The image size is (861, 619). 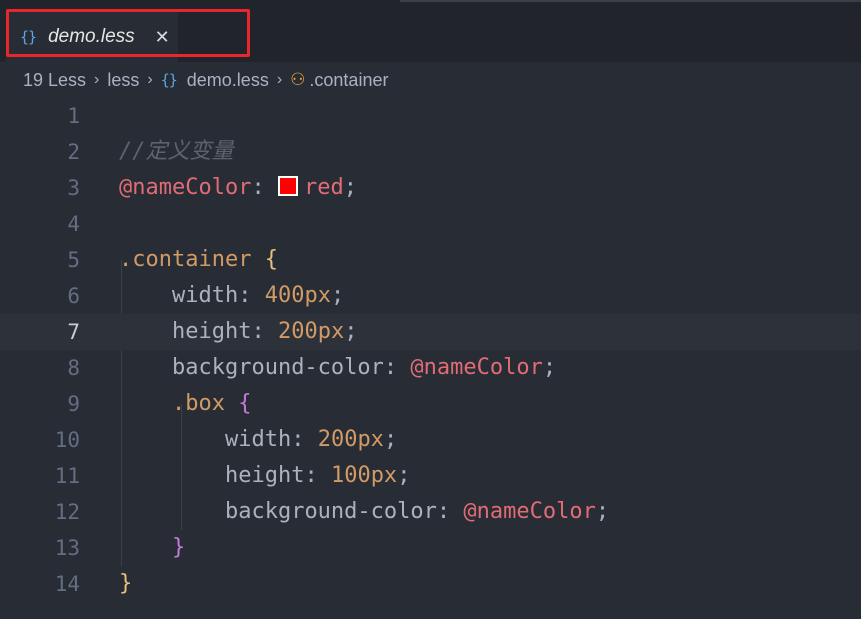 I want to click on highlight-annotation-box, so click(x=128, y=33).